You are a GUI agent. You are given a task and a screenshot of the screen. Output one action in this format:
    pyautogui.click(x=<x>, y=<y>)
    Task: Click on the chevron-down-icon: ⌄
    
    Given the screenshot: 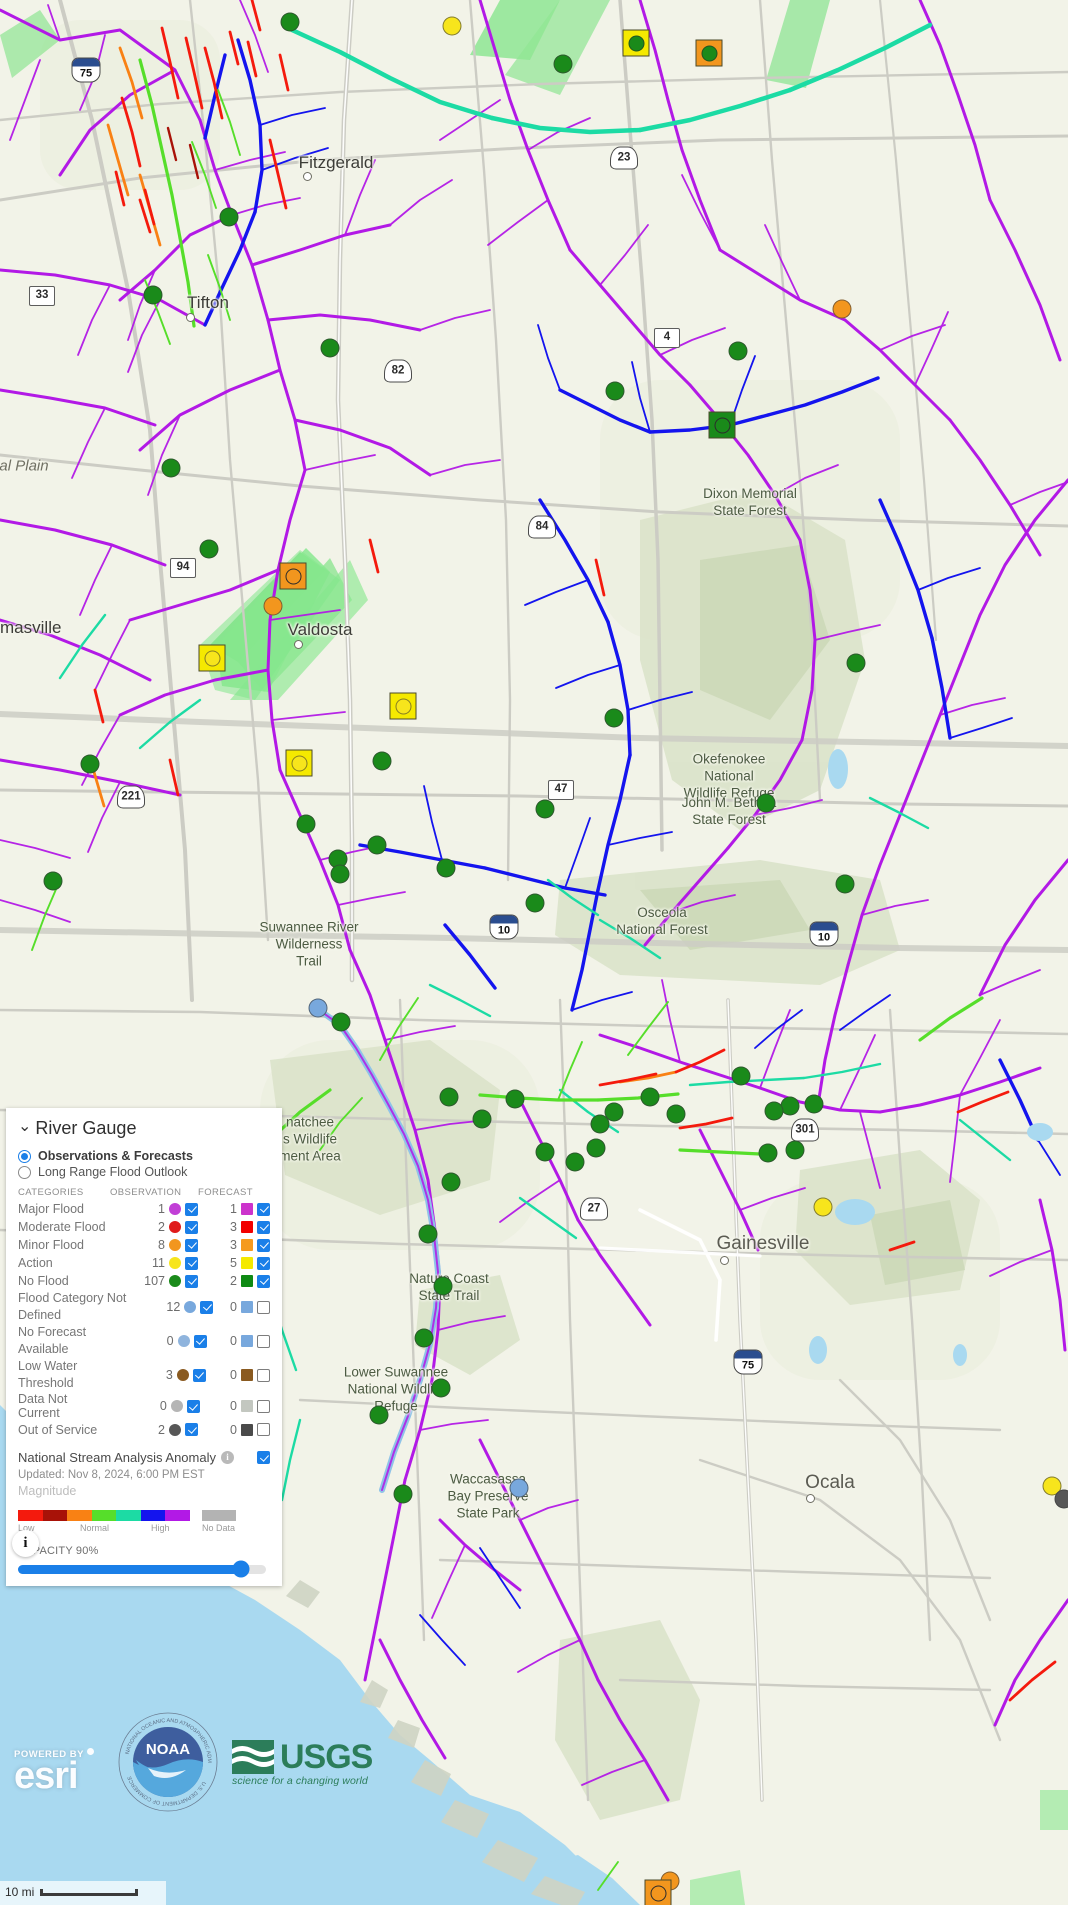 What is the action you would take?
    pyautogui.click(x=24, y=1126)
    